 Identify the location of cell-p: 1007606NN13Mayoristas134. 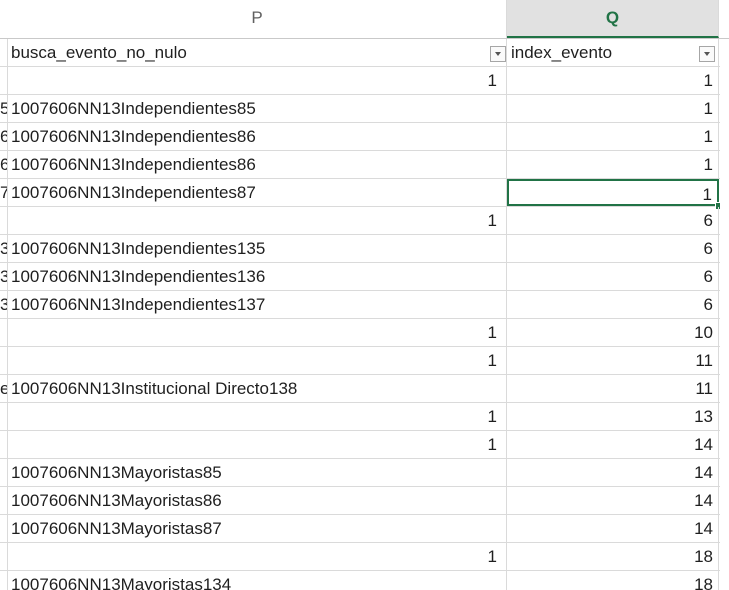
(257, 580).